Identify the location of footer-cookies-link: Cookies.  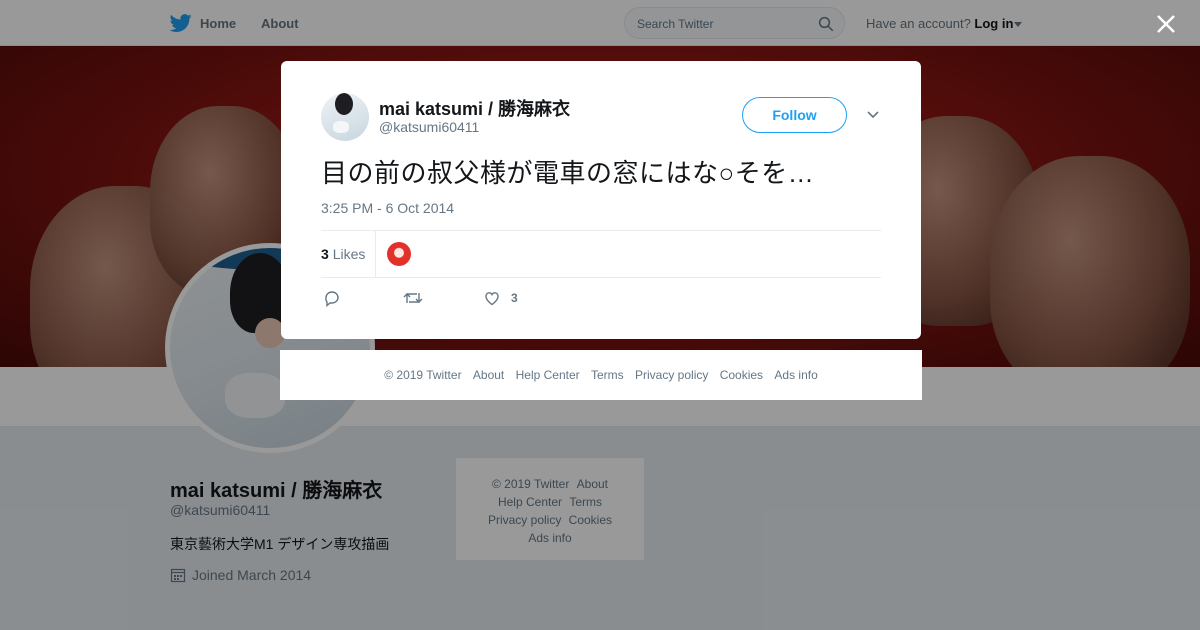
(741, 375).